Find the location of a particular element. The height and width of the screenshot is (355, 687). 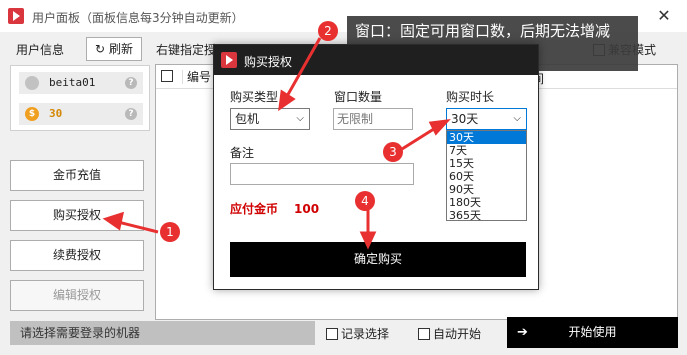

duration-select: 30天 ⌵ is located at coordinates (486, 119).